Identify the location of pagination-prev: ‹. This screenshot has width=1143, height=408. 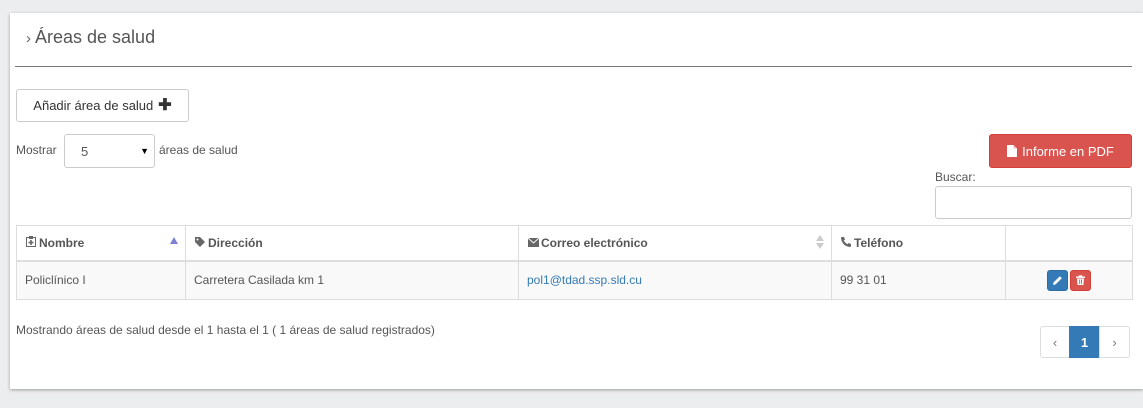
(1055, 342).